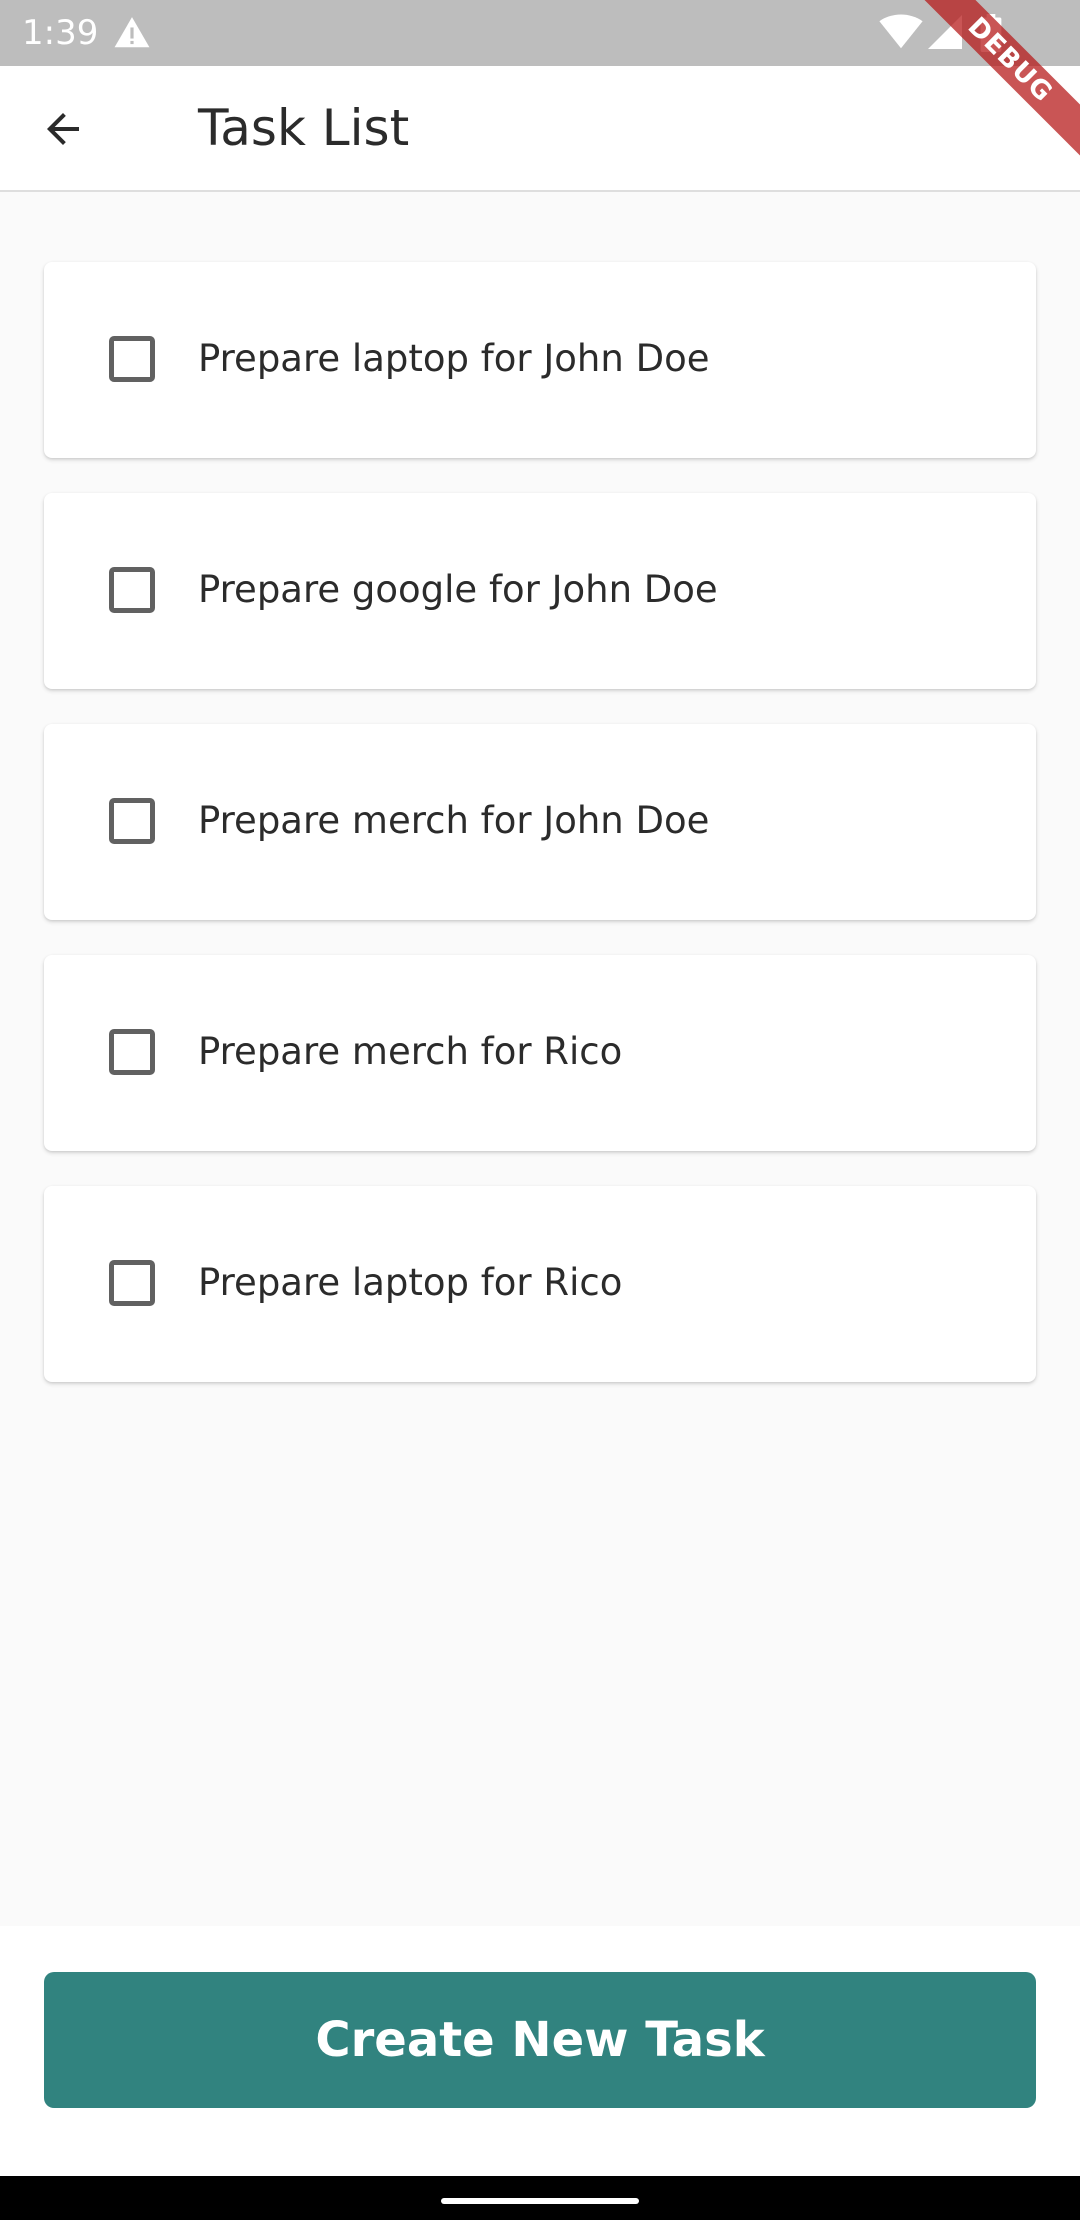 Image resolution: width=1080 pixels, height=2220 pixels. I want to click on task-label: Prepare merch for Rico, so click(410, 1051).